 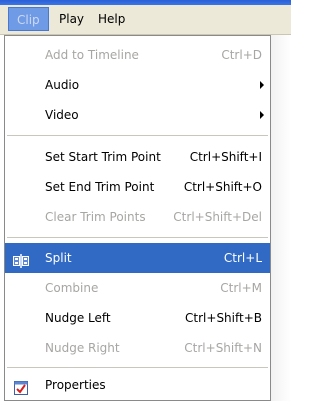 I want to click on menu-item-label: Properties, so click(x=75, y=385).